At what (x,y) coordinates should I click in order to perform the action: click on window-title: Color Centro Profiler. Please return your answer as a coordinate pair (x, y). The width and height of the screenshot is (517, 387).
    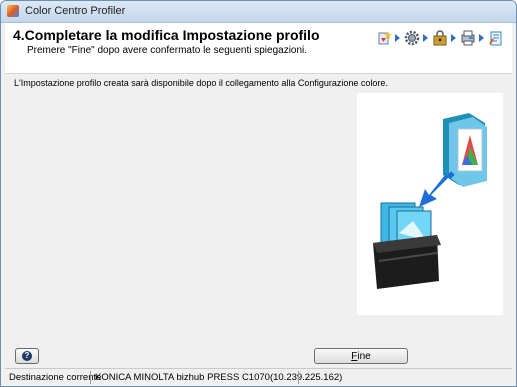
    Looking at the image, I should click on (75, 11).